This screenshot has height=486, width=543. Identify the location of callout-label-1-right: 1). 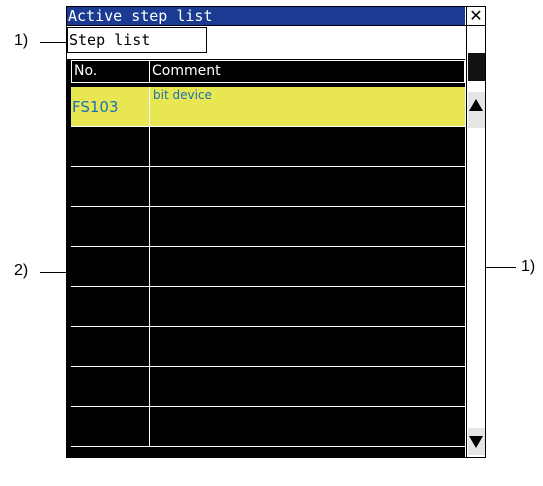
(528, 266).